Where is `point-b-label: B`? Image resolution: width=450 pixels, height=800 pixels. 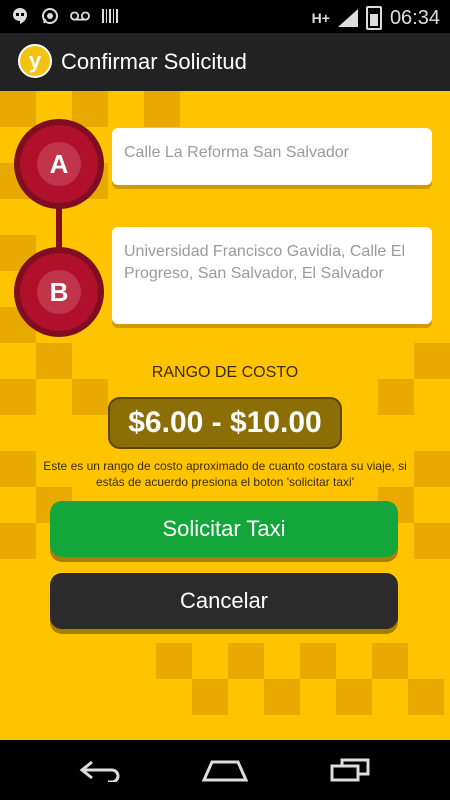 point-b-label: B is located at coordinates (59, 292).